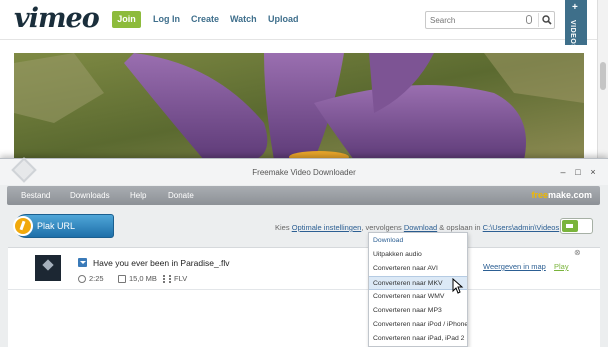  Describe the element at coordinates (56, 226) in the screenshot. I see `paste-url-label: Plak URL` at that location.